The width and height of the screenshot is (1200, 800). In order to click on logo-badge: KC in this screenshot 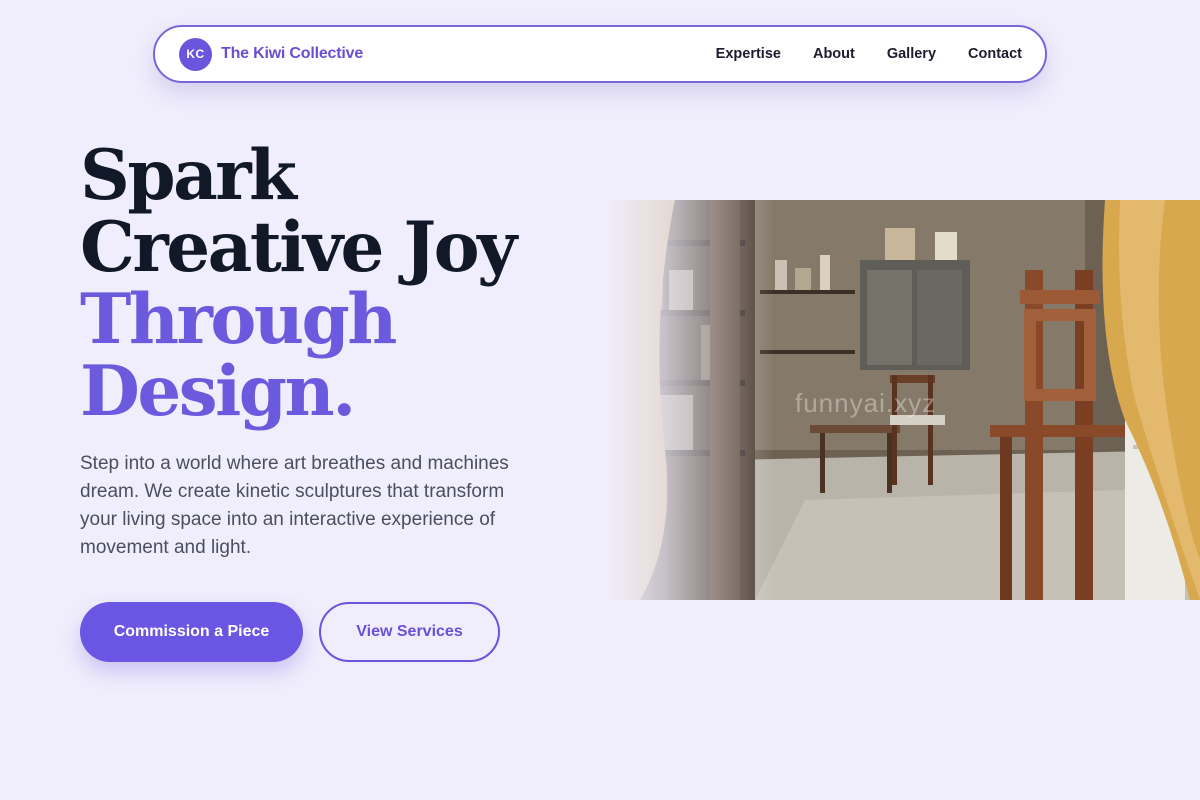, I will do `click(195, 54)`.